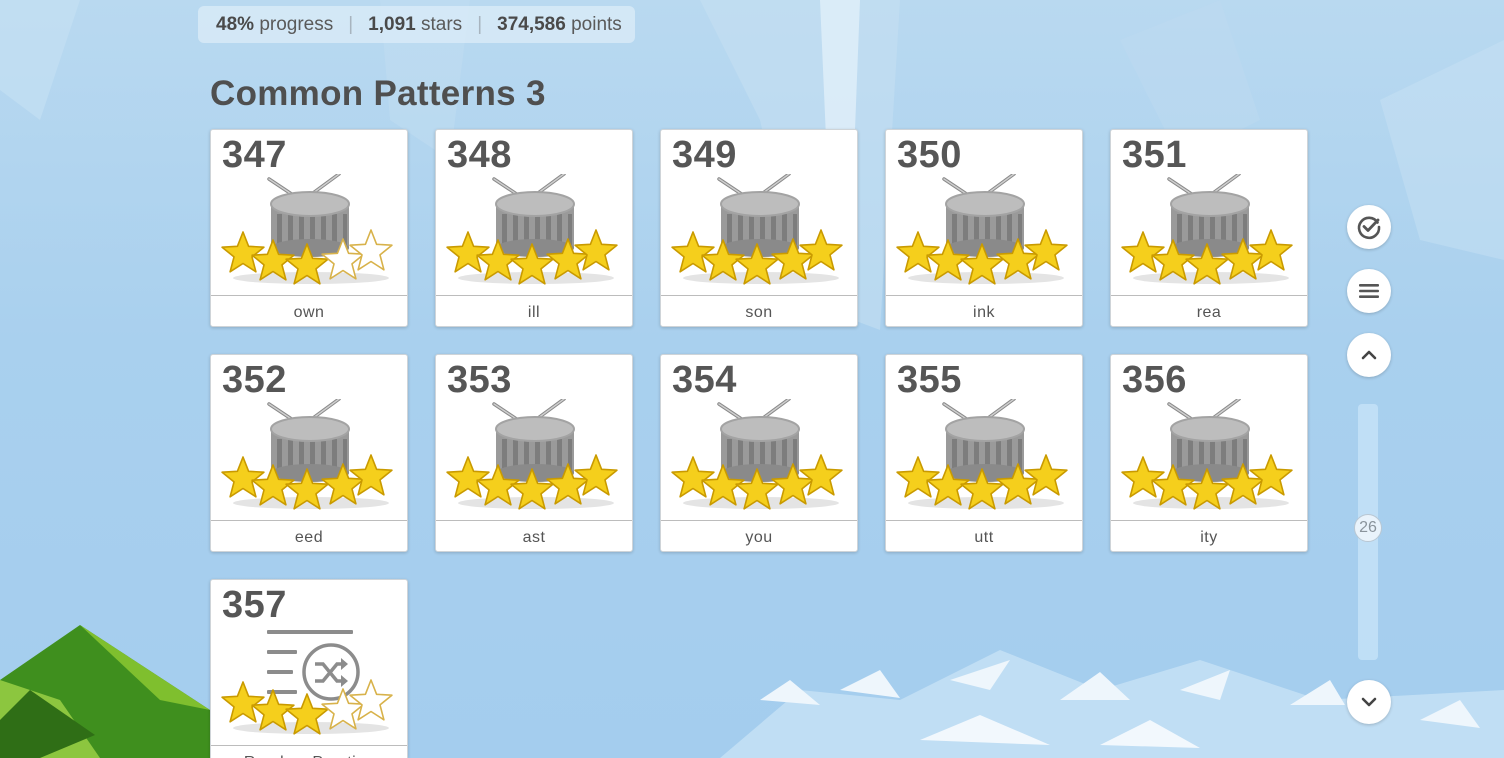  I want to click on check-circle-icon, so click(1369, 228).